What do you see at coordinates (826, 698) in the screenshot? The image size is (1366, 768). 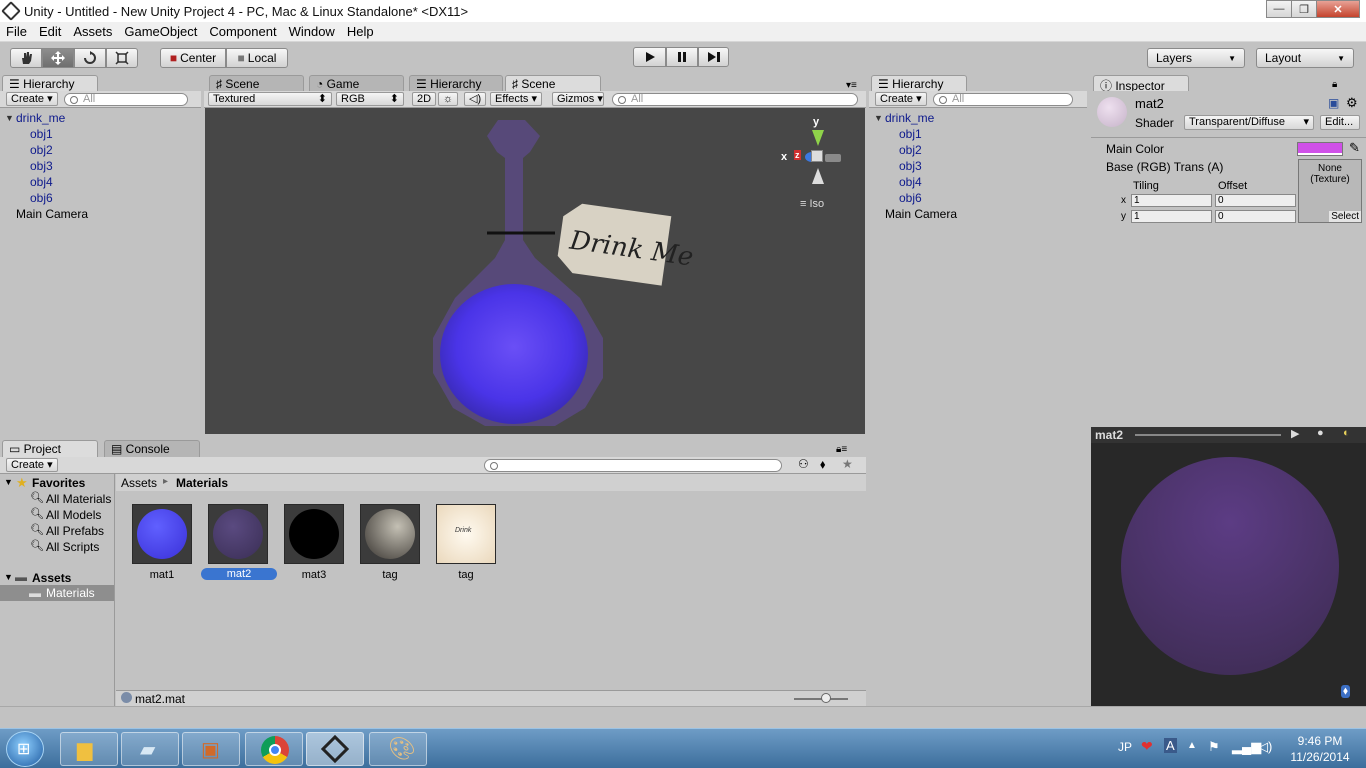 I see `slider-thumb` at bounding box center [826, 698].